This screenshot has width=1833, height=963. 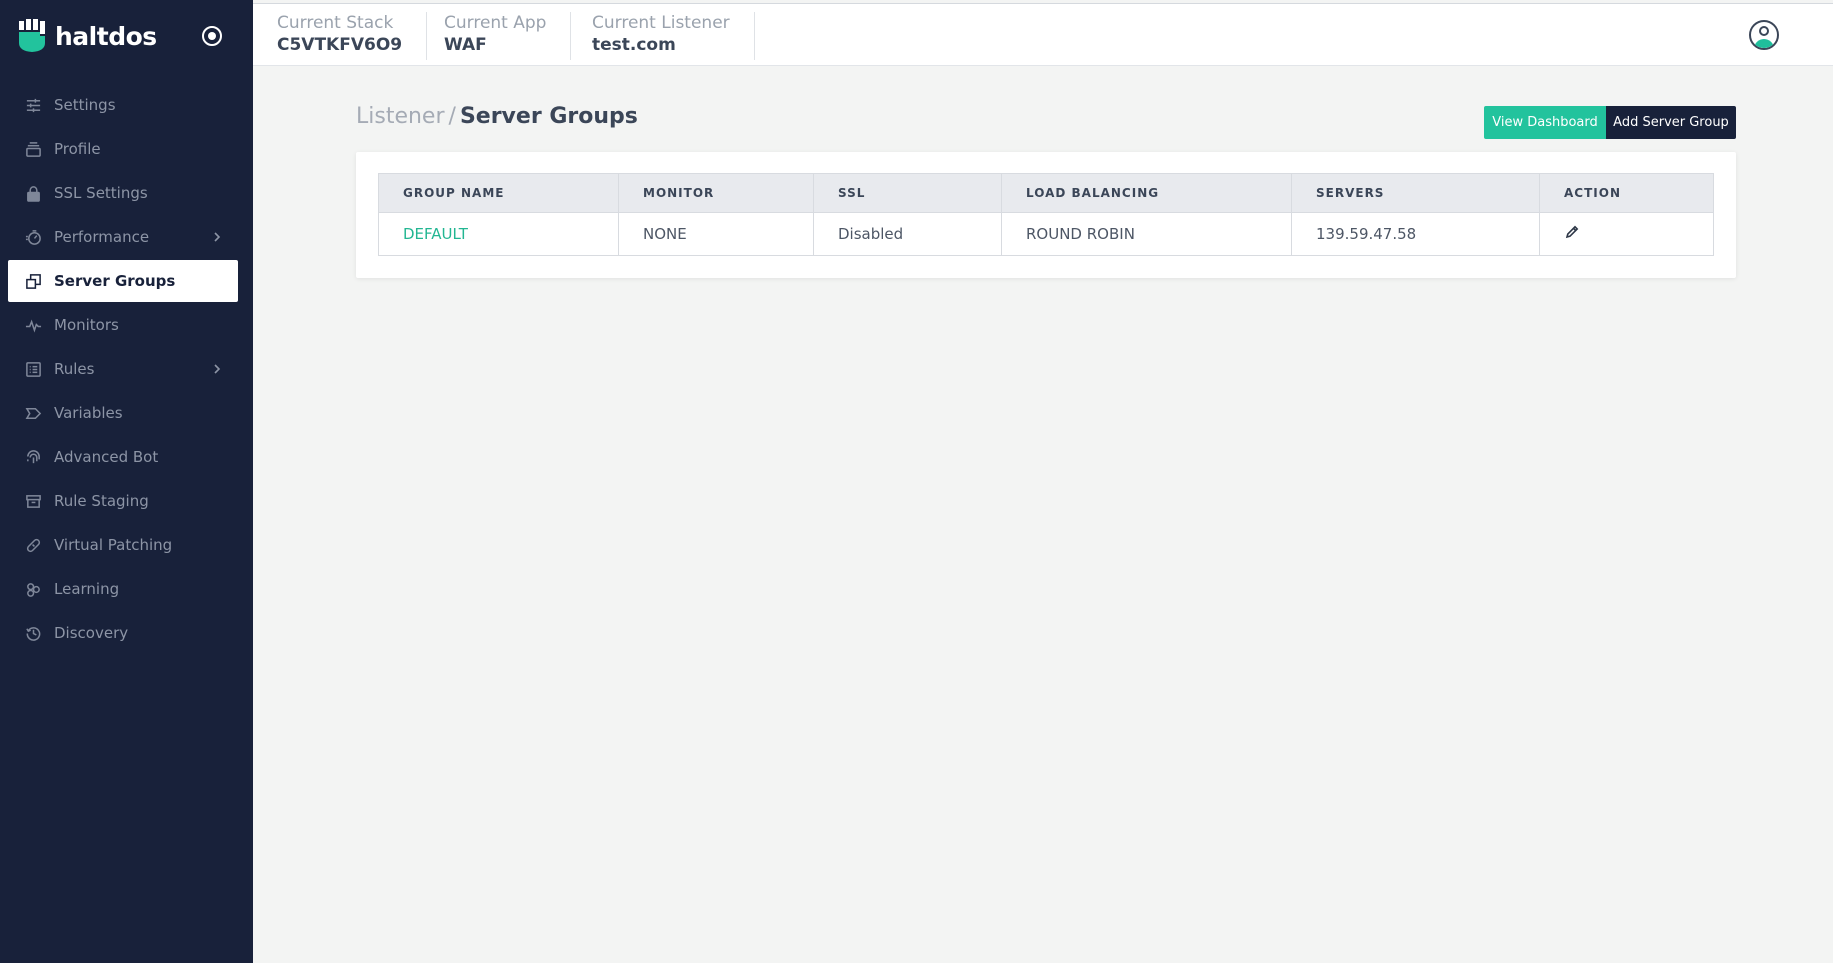 I want to click on current-app-value: WAF, so click(x=465, y=45).